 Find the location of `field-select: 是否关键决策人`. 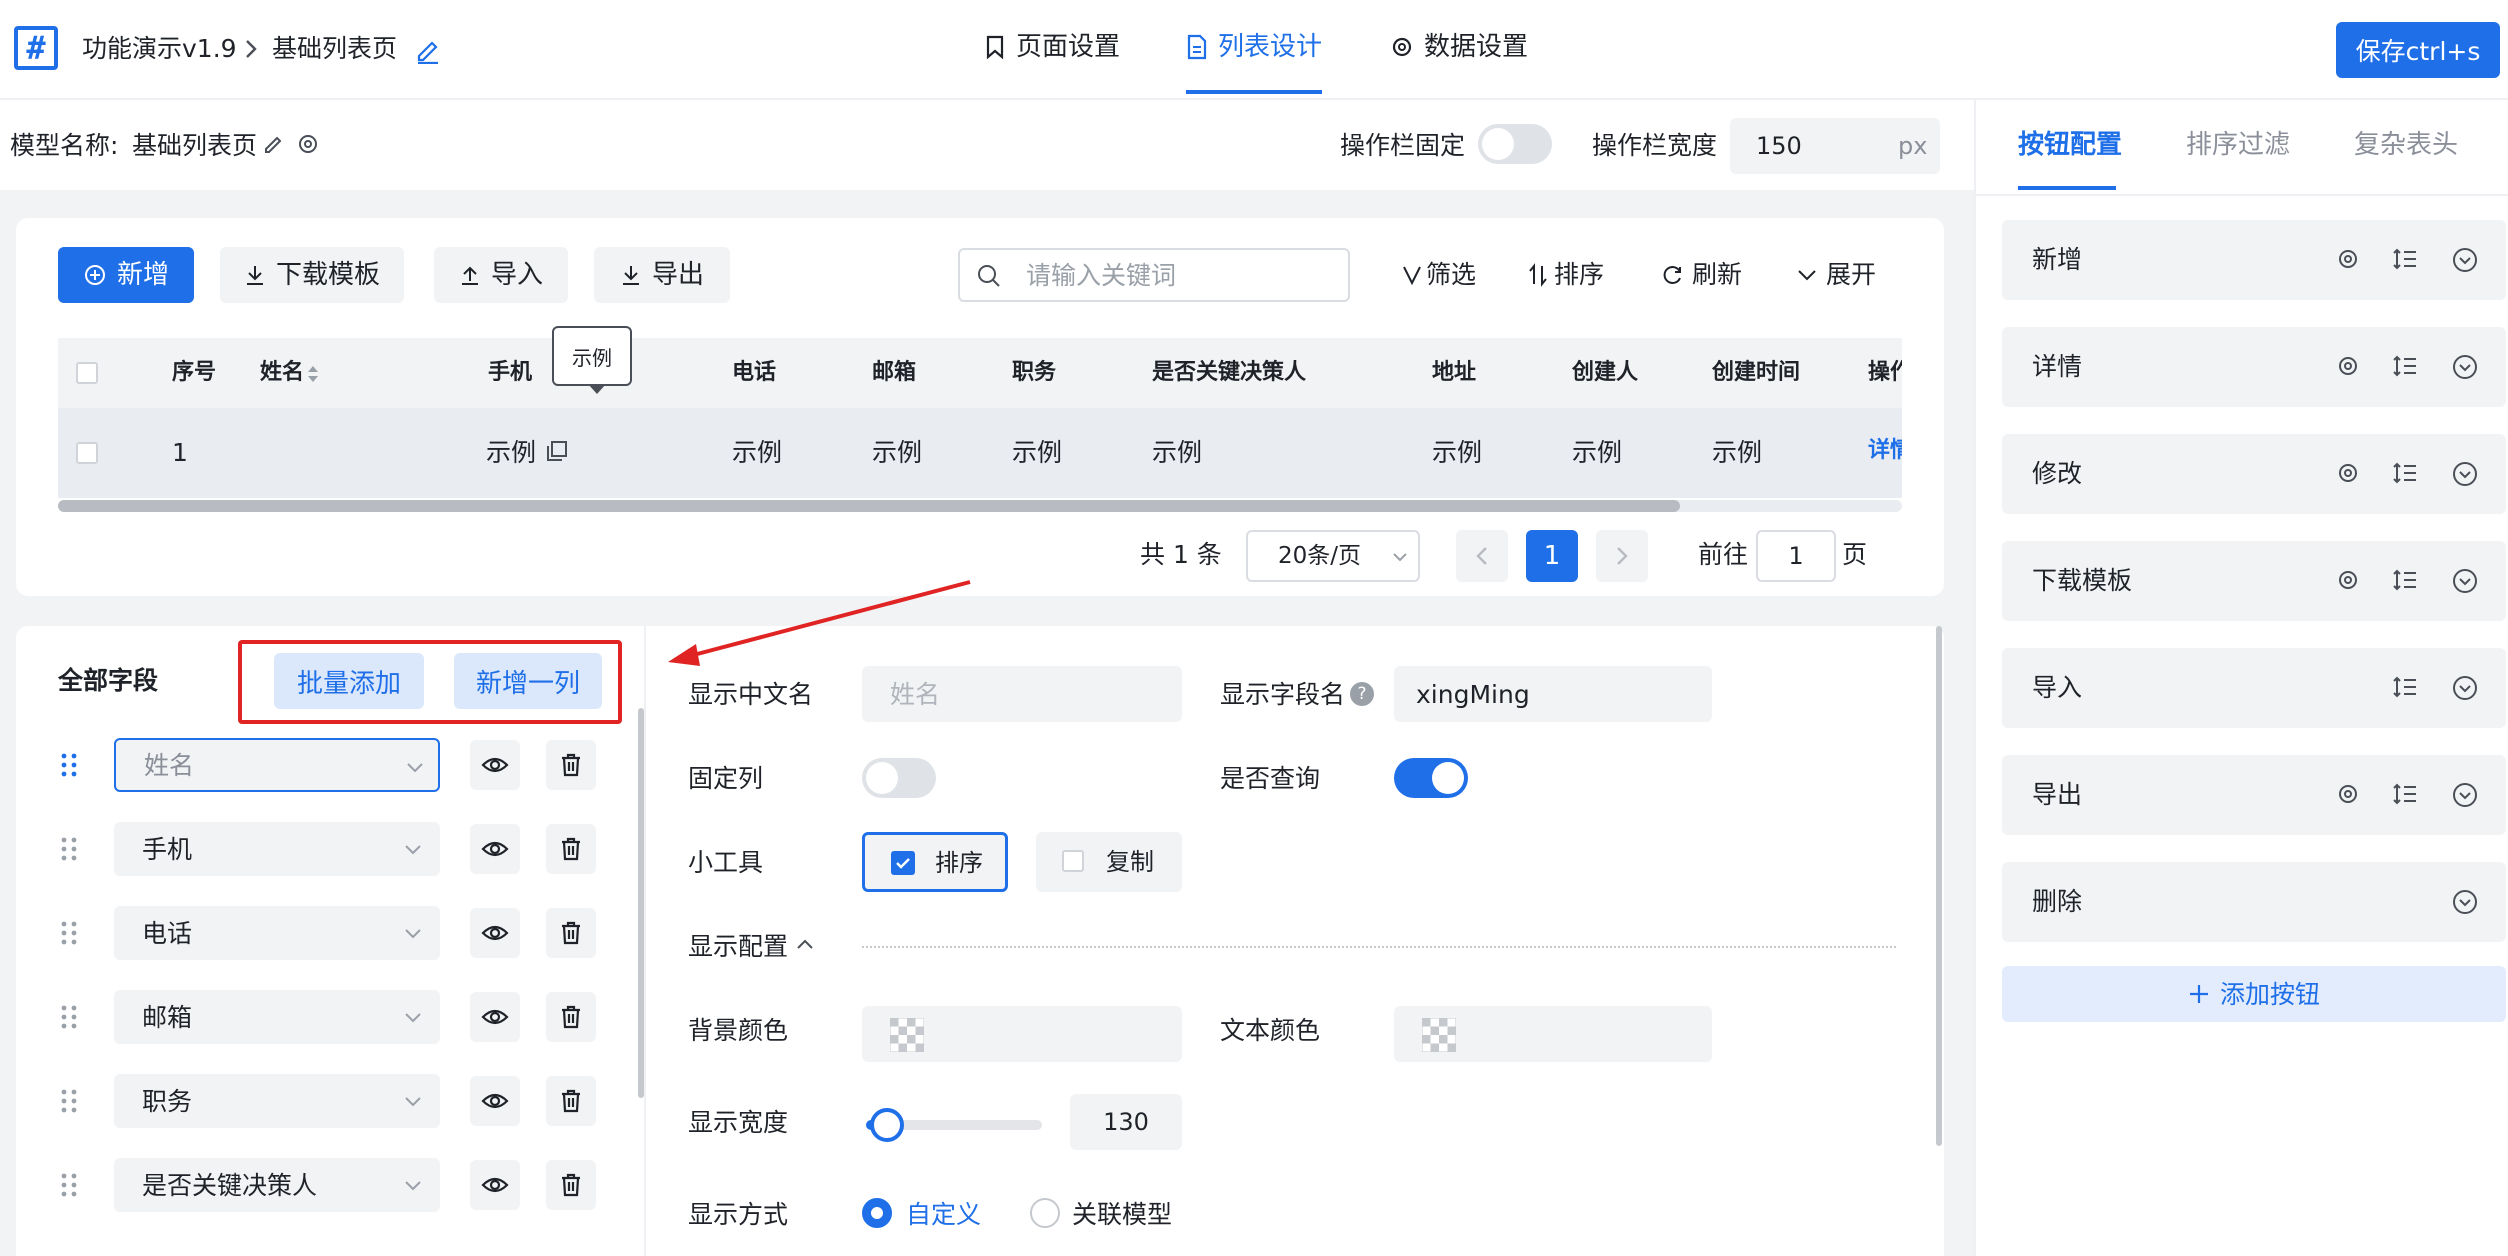

field-select: 是否关键决策人 is located at coordinates (277, 1185).